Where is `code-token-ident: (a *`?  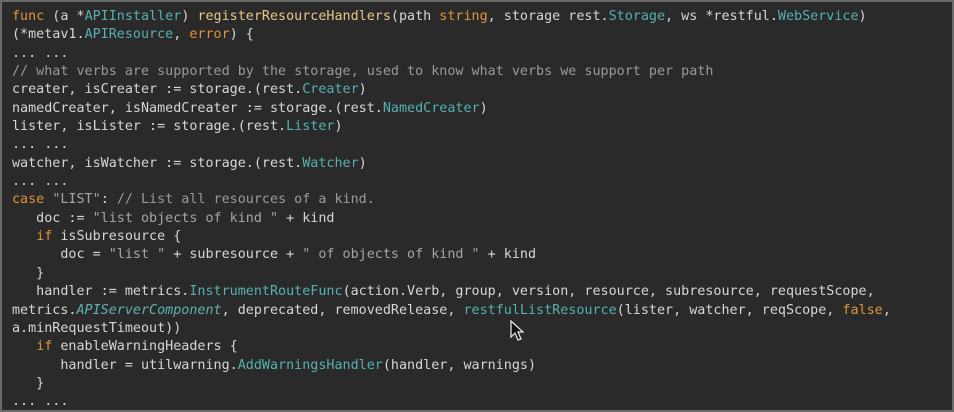 code-token-ident: (a * is located at coordinates (64, 16).